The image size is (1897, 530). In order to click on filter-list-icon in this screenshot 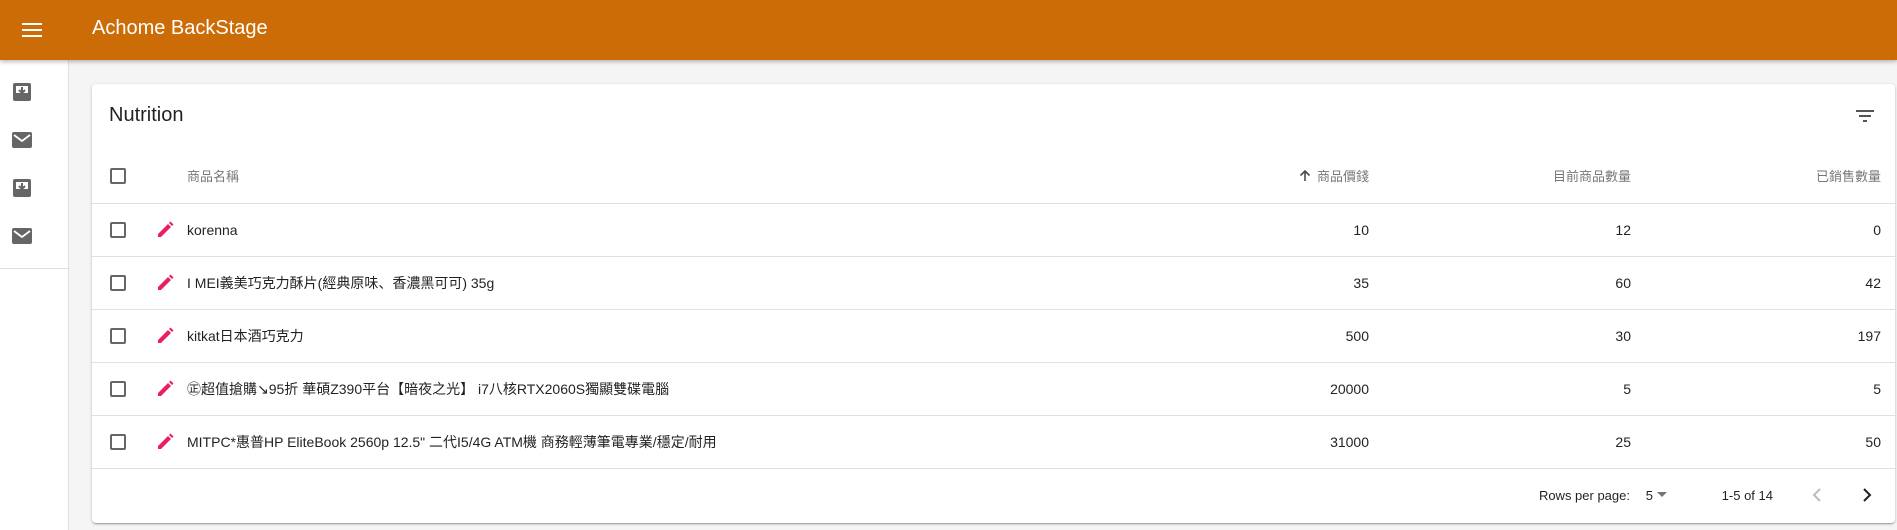, I will do `click(1865, 116)`.